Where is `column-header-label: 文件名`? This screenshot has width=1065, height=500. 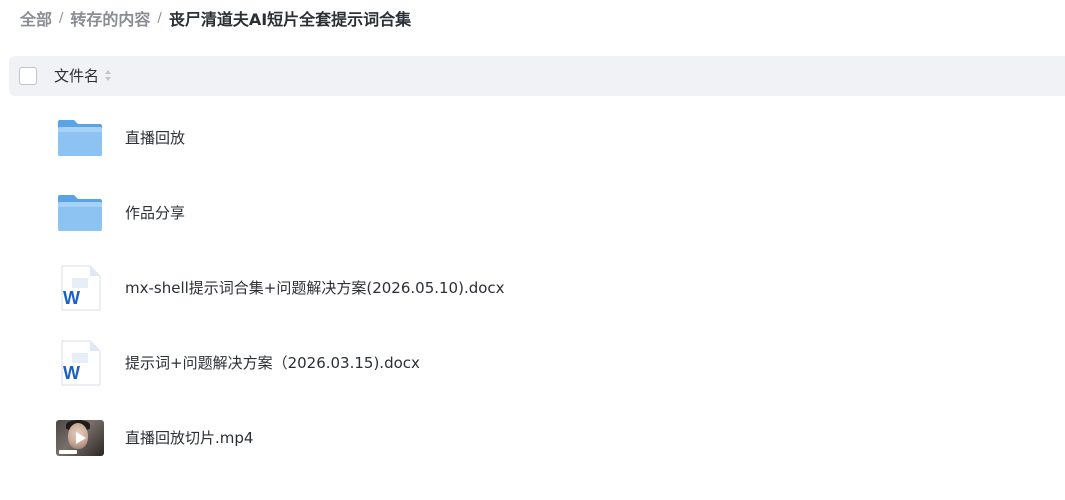 column-header-label: 文件名 is located at coordinates (77, 76).